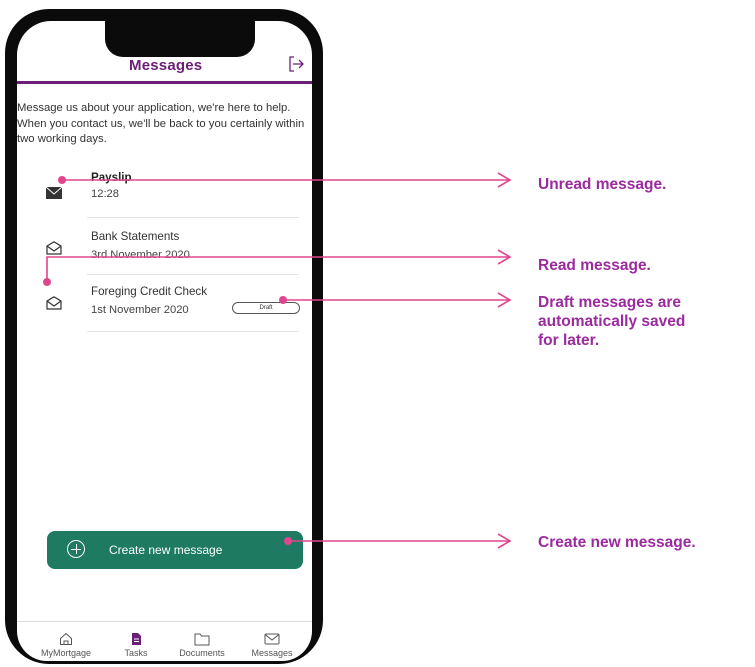 This screenshot has height=667, width=755. I want to click on phone-notch, so click(180, 39).